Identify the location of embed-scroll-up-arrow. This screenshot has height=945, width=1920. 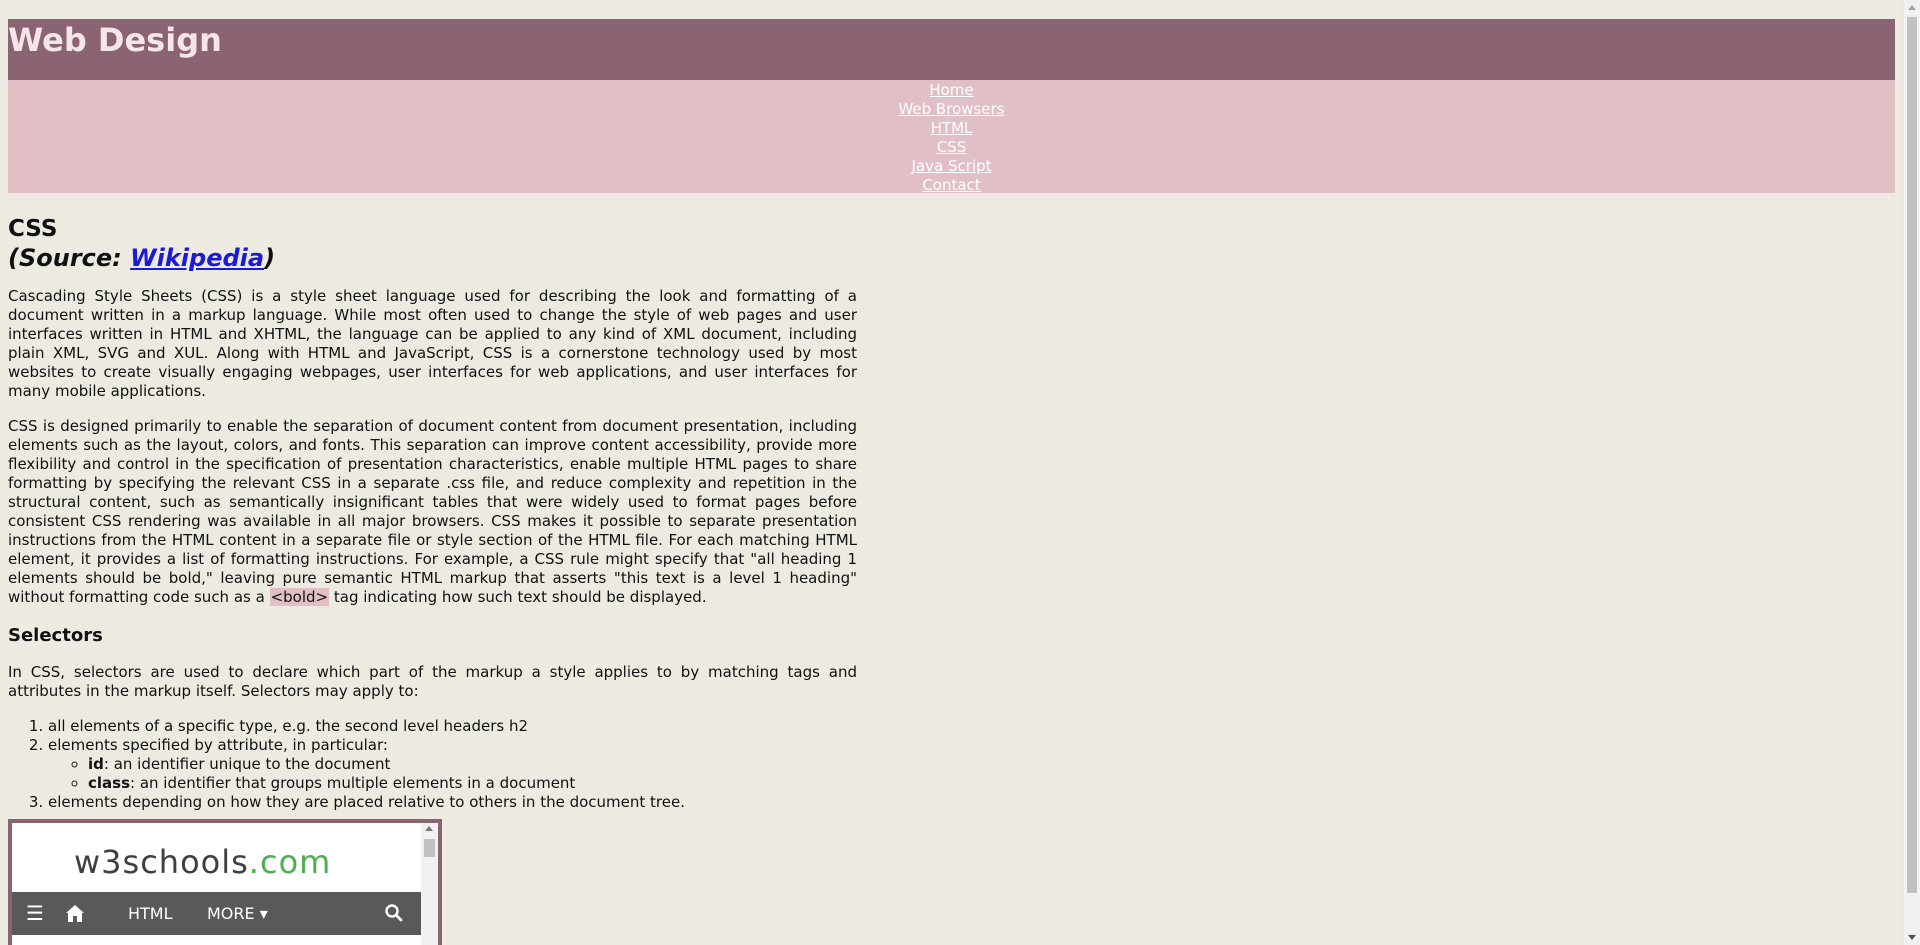
(429, 828).